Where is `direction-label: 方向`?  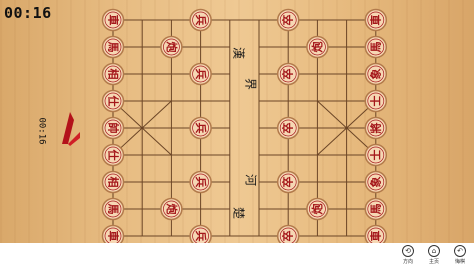 direction-label: 方向 is located at coordinates (407, 261).